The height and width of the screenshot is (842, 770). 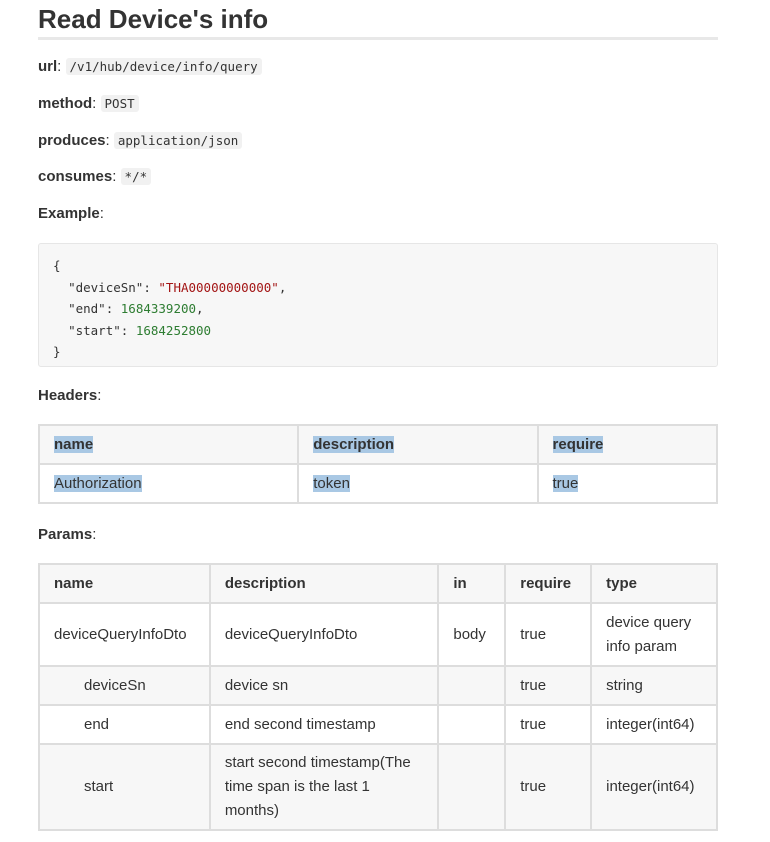 I want to click on headers-col-require: require, so click(x=627, y=444).